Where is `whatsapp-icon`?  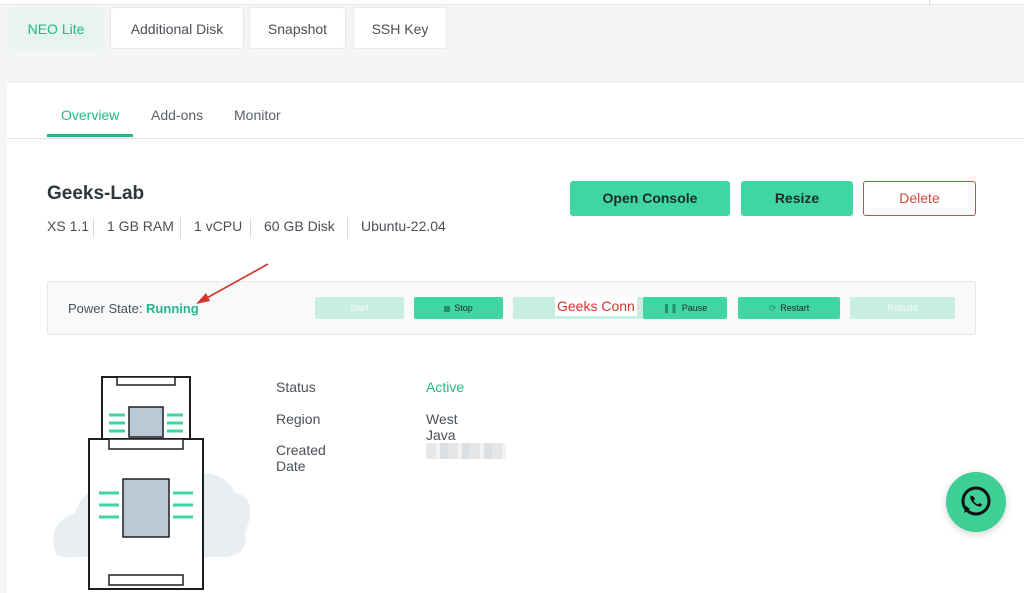 whatsapp-icon is located at coordinates (976, 501).